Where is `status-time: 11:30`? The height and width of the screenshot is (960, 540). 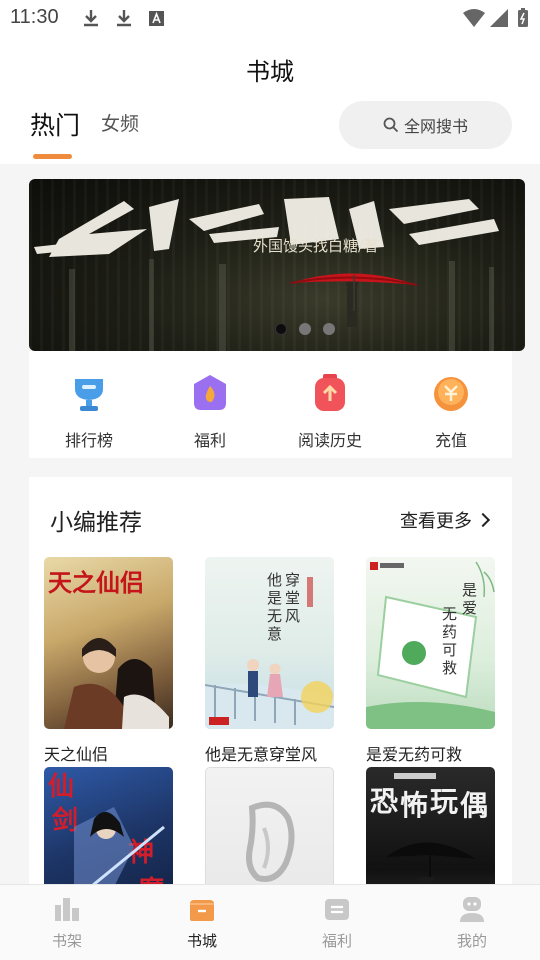
status-time: 11:30 is located at coordinates (34, 17).